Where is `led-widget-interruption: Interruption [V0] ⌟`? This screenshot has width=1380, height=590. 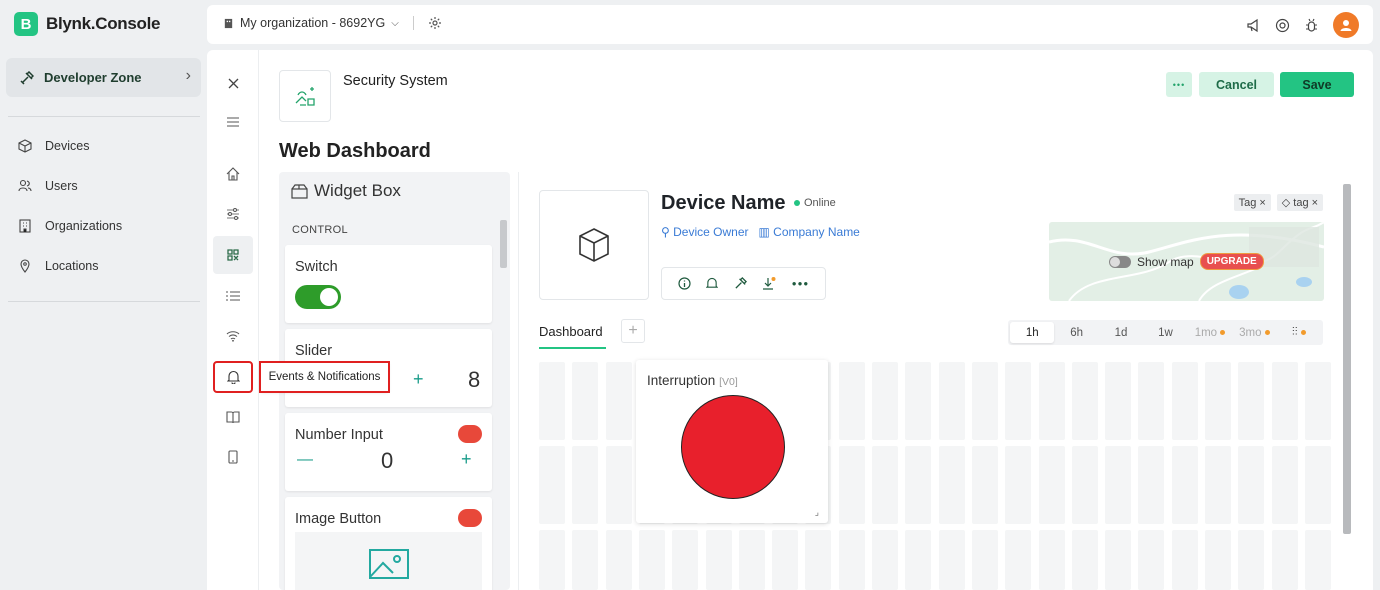 led-widget-interruption: Interruption [V0] ⌟ is located at coordinates (732, 441).